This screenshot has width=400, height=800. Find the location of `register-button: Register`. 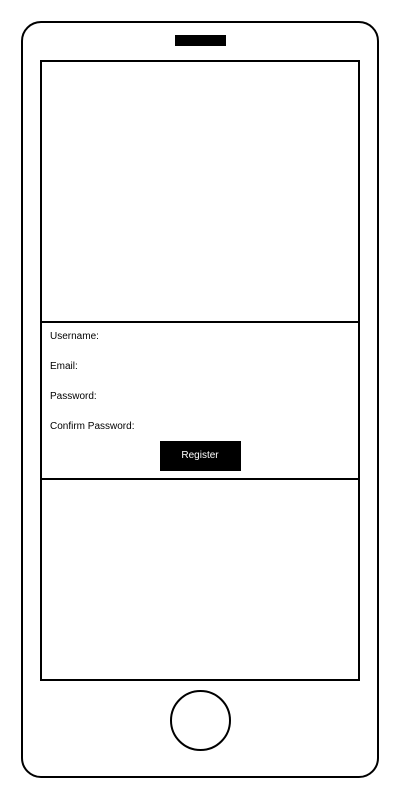

register-button: Register is located at coordinates (200, 456).